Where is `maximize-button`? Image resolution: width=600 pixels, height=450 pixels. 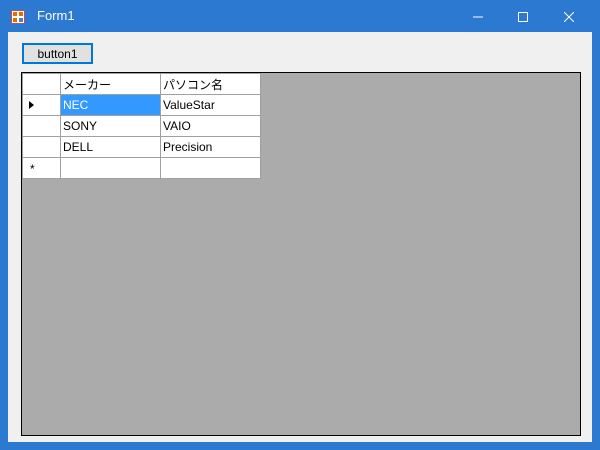
maximize-button is located at coordinates (523, 16).